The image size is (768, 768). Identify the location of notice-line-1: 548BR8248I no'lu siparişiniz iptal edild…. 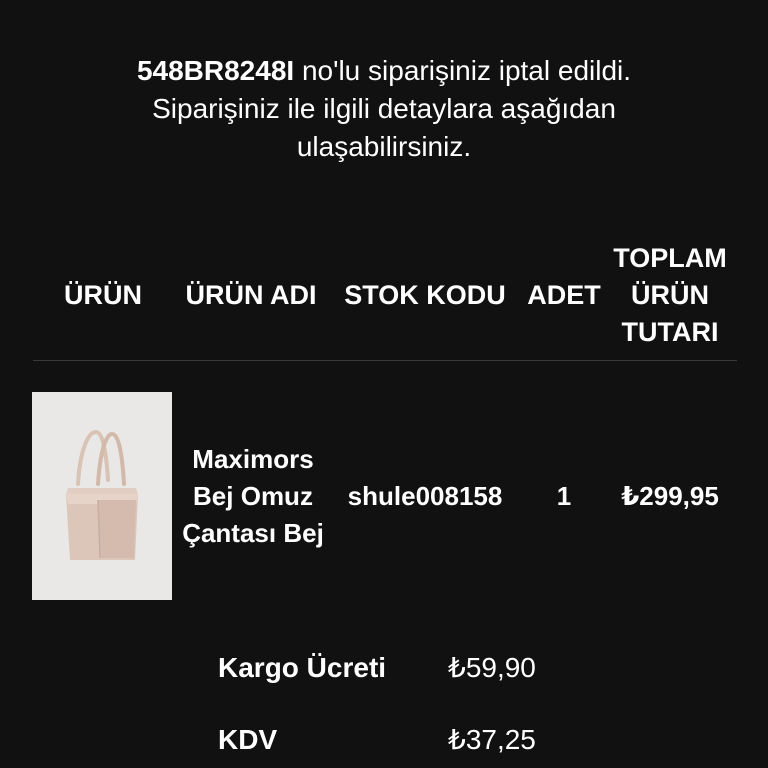
(384, 71).